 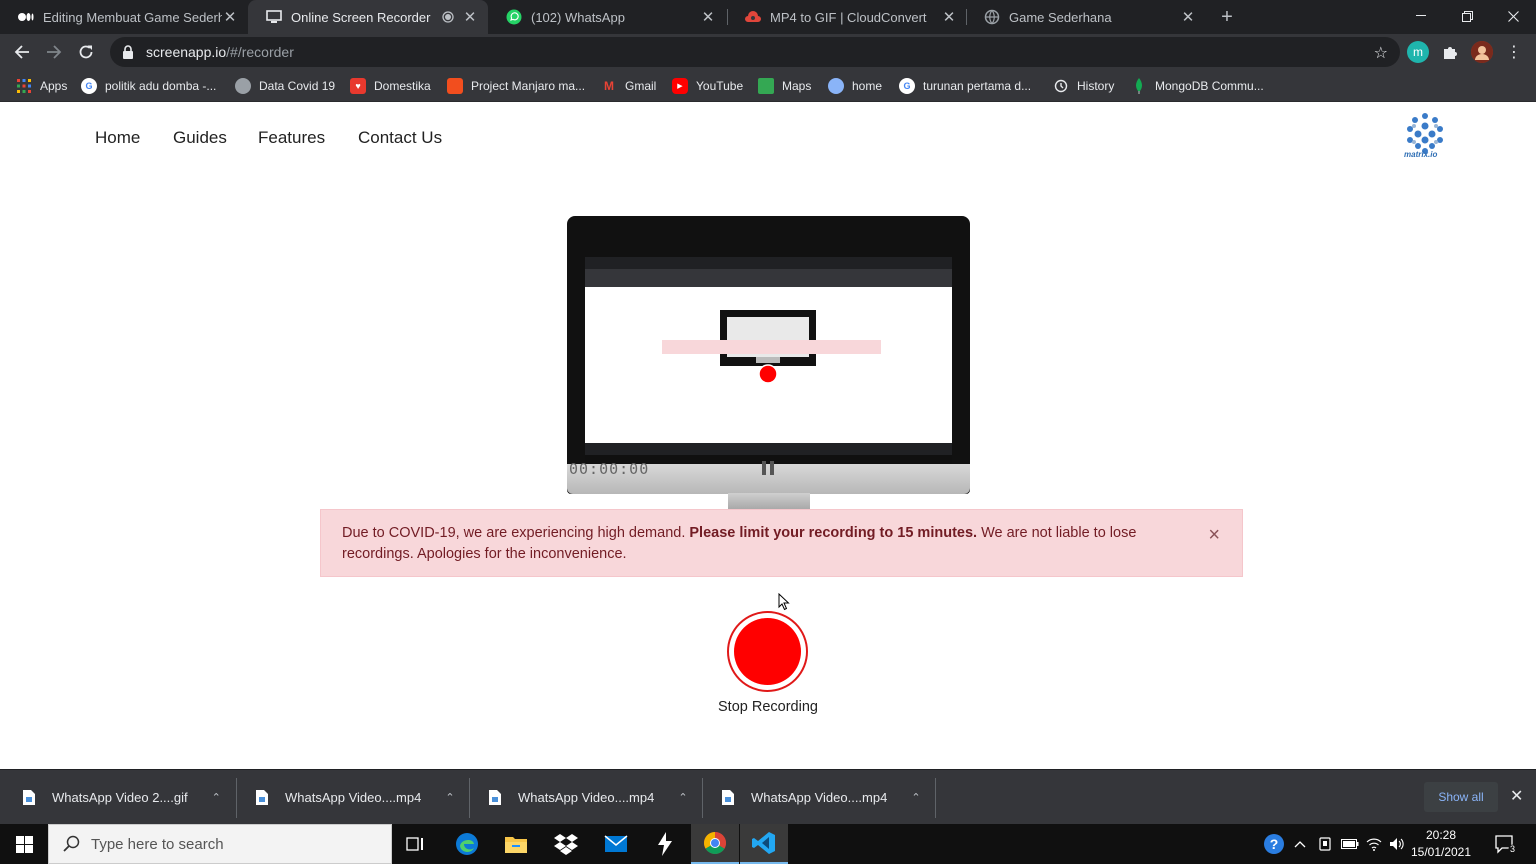 What do you see at coordinates (768, 468) in the screenshot?
I see `pause-icon` at bounding box center [768, 468].